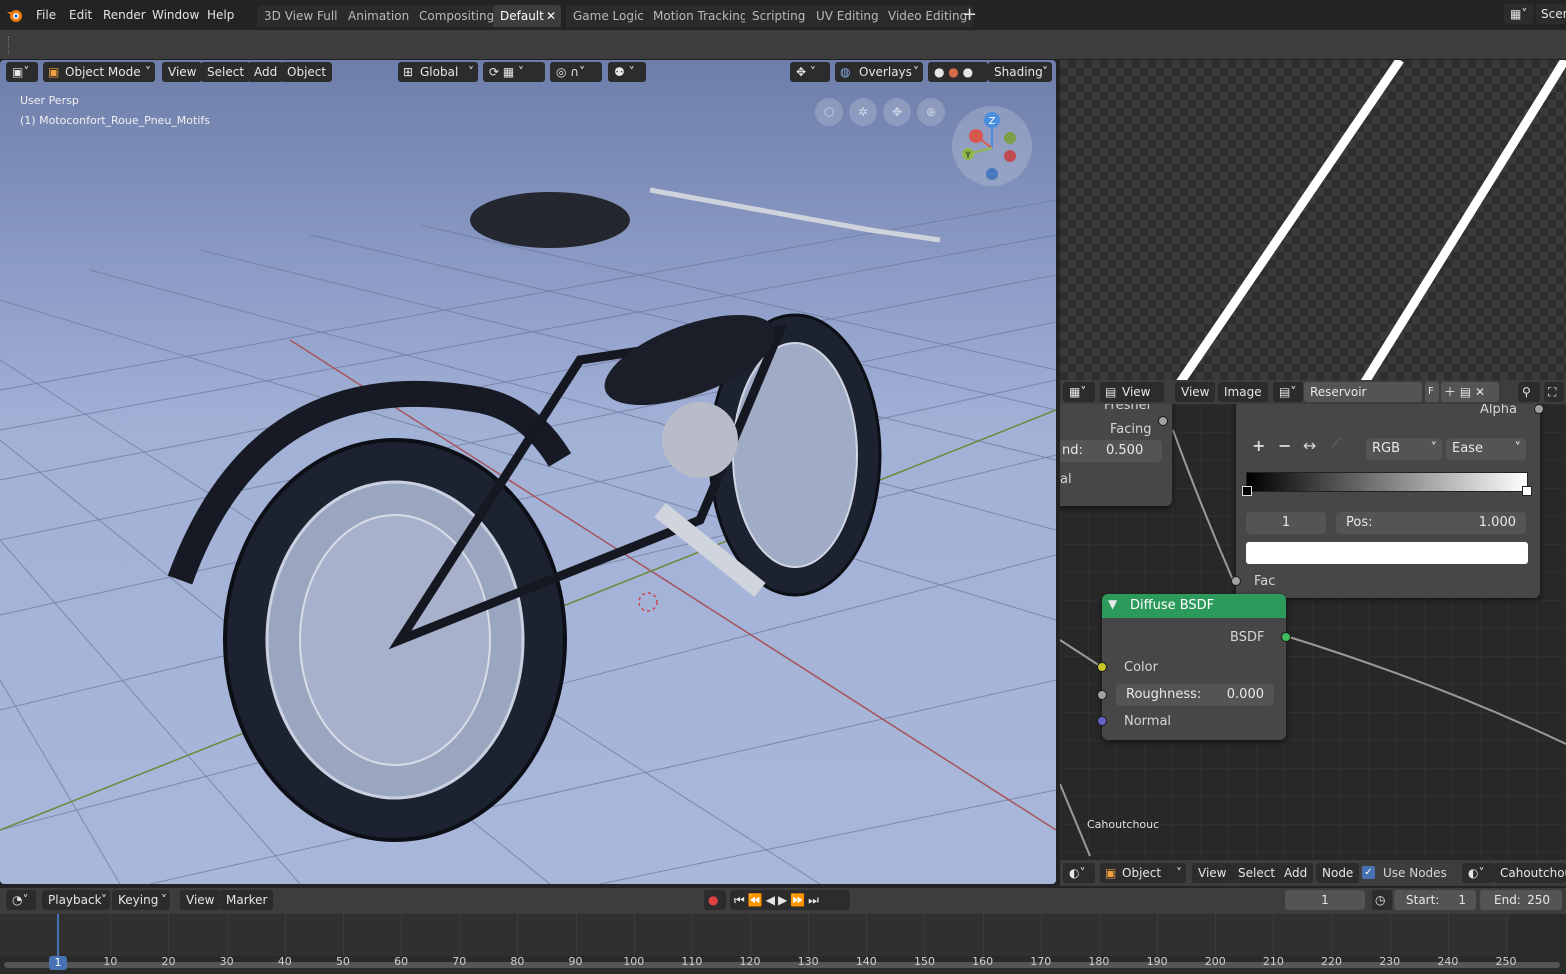 The width and height of the screenshot is (1566, 974). What do you see at coordinates (1243, 392) in the screenshot?
I see `menu-image: Image` at bounding box center [1243, 392].